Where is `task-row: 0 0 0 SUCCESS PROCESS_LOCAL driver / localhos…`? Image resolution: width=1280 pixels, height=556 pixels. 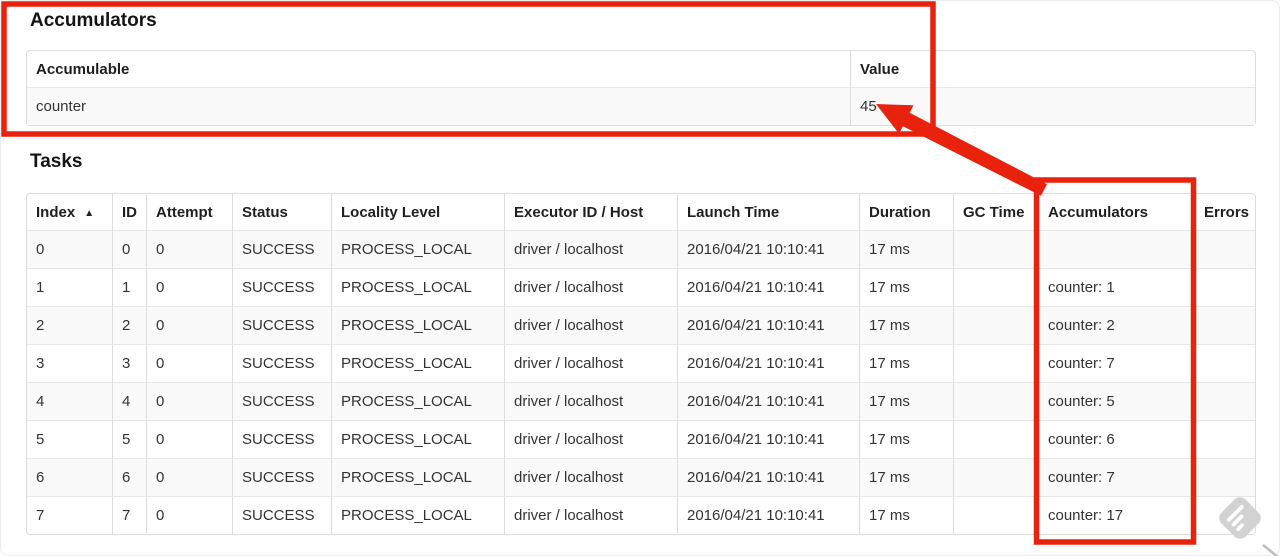
task-row: 0 0 0 SUCCESS PROCESS_LOCAL driver / localhos… is located at coordinates (641, 249).